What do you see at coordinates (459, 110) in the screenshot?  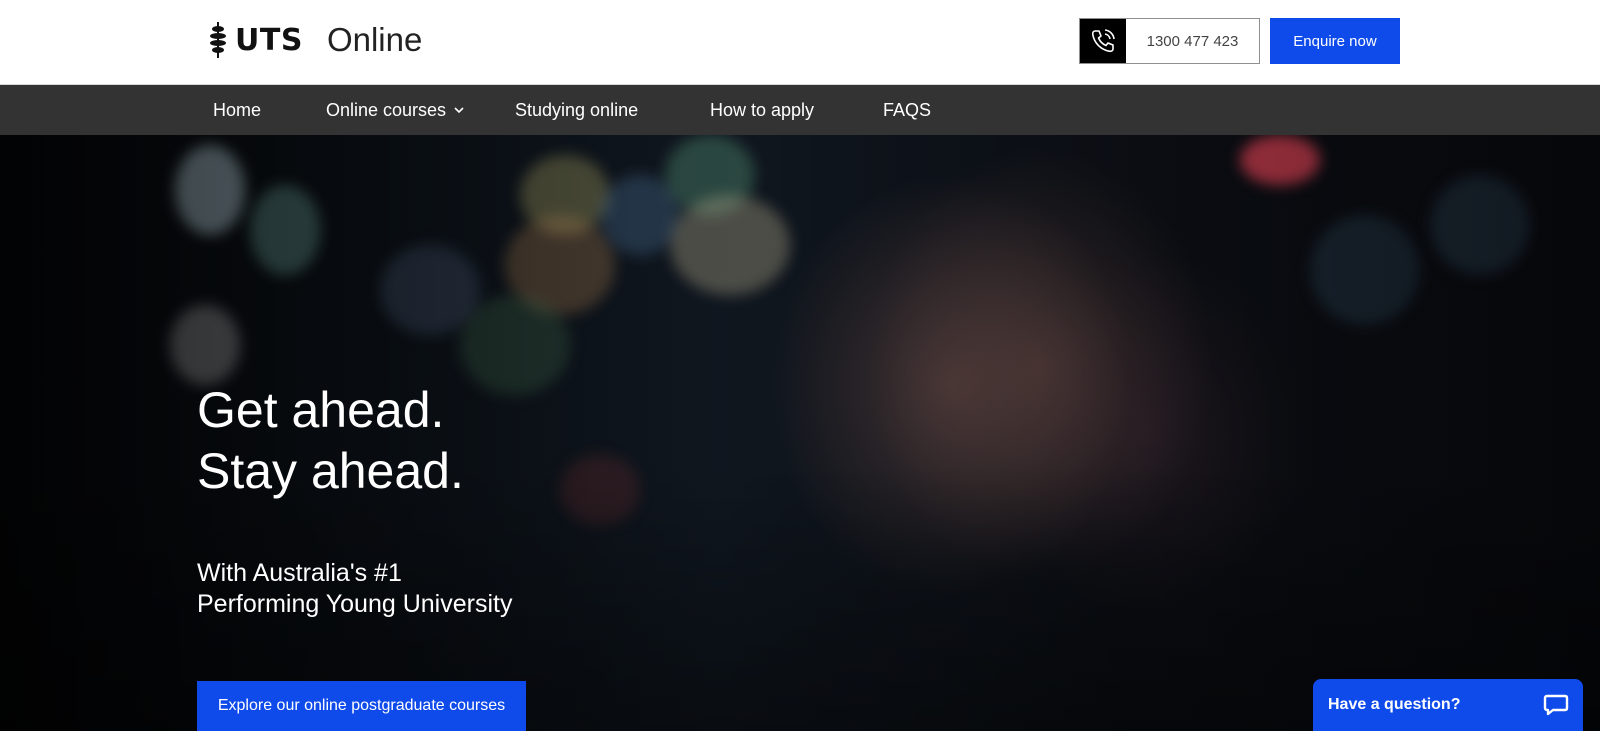 I see `chevron-down-icon` at bounding box center [459, 110].